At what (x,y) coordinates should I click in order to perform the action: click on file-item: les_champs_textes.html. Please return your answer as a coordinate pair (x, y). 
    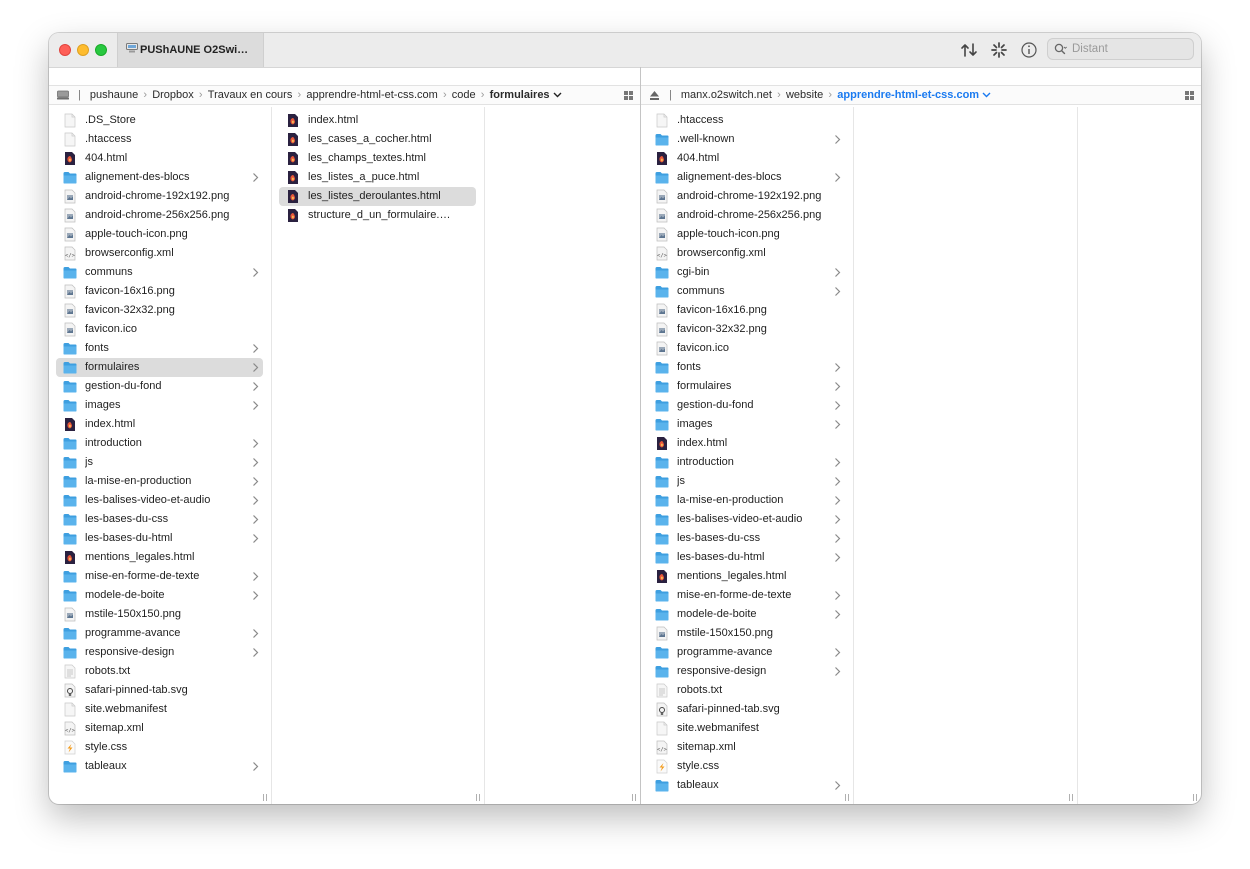
    Looking at the image, I should click on (377, 158).